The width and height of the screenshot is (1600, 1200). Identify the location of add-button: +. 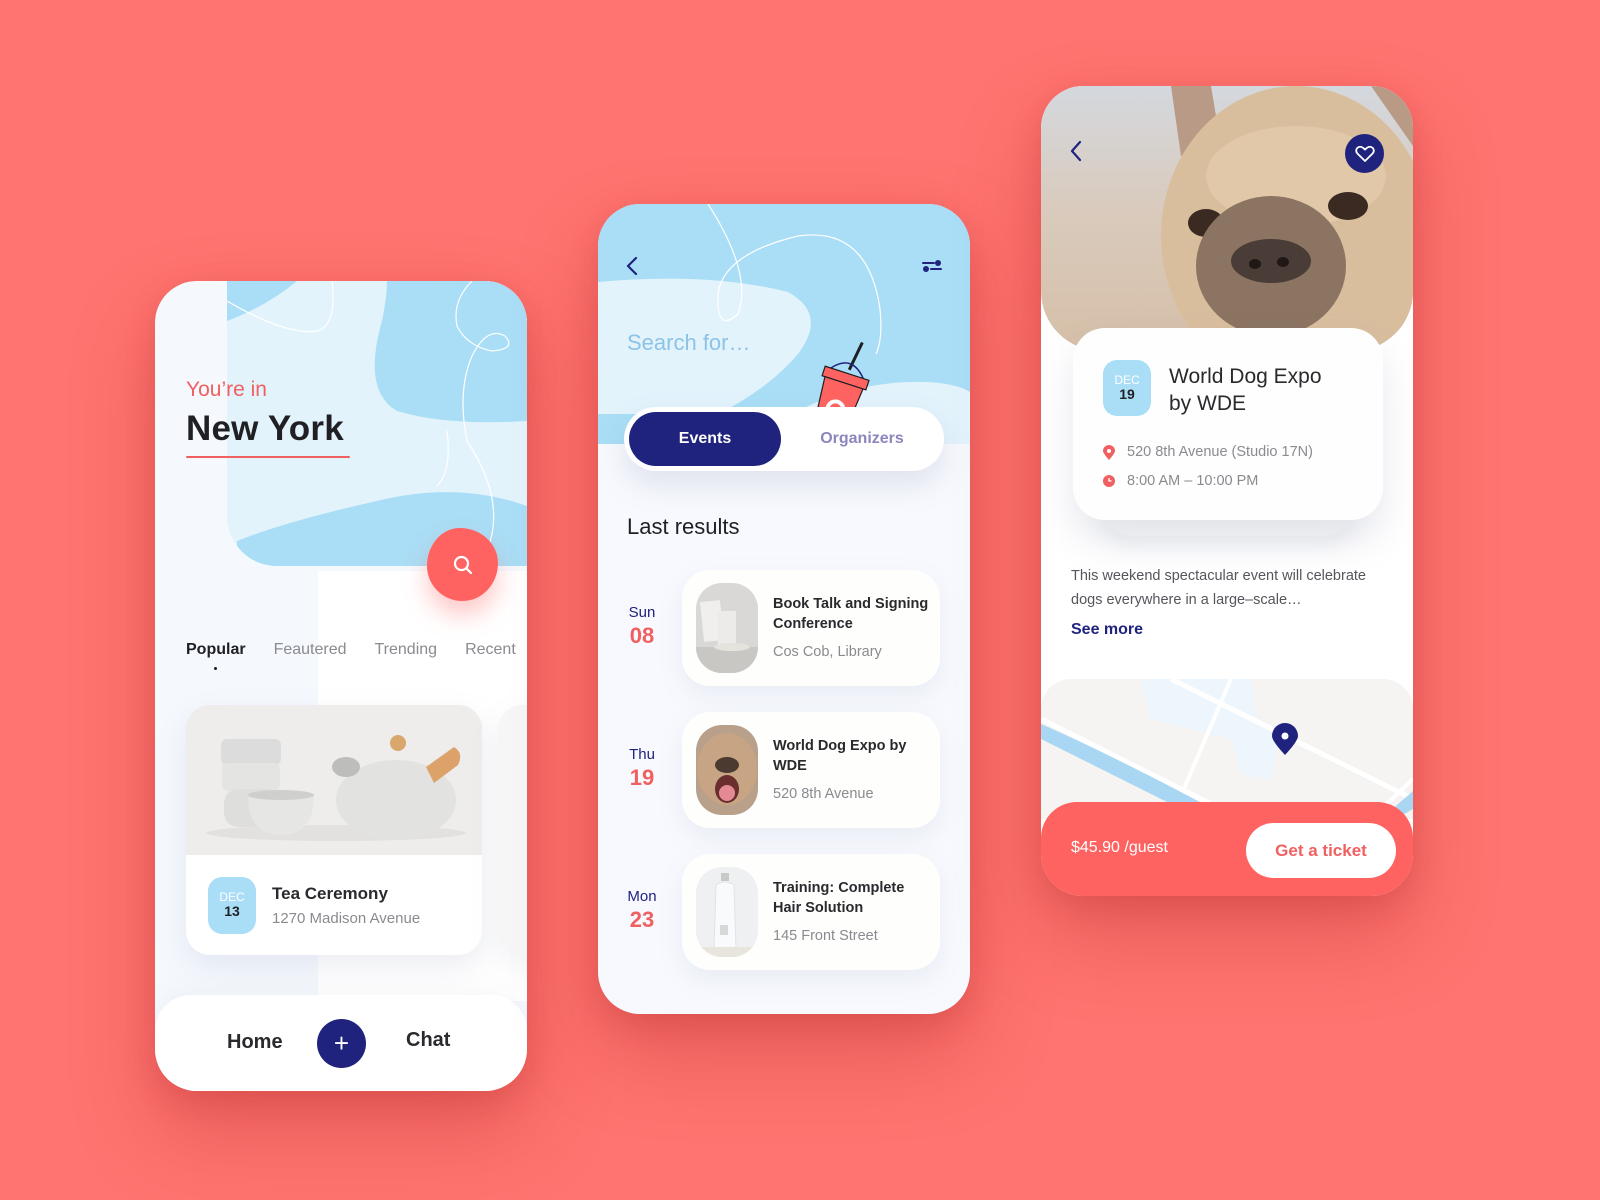
(341, 1043).